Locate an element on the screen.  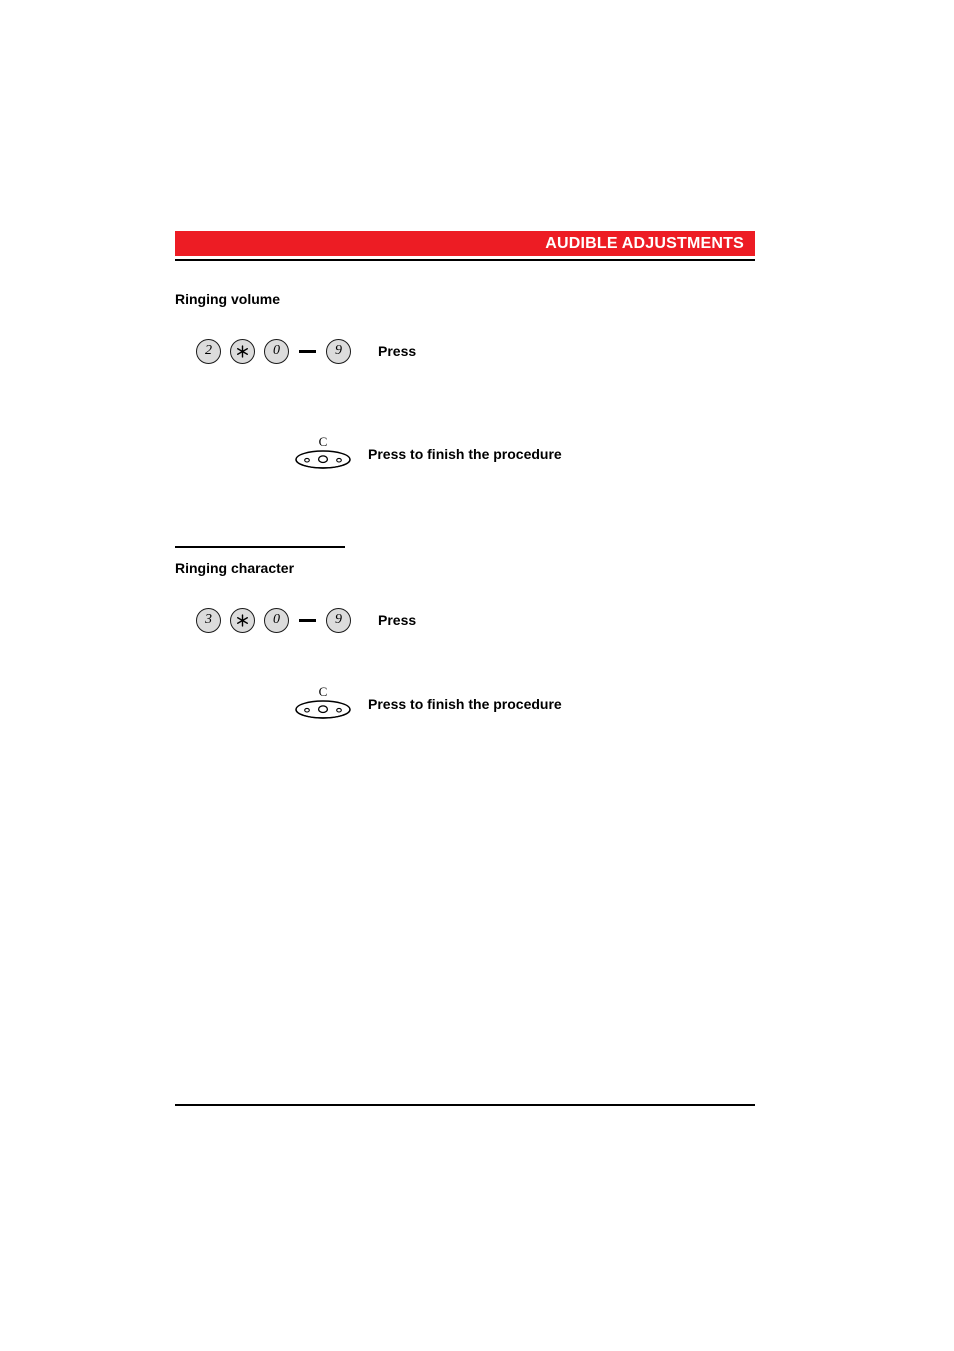
key-sequence: 3 0 9 is located at coordinates (273, 620).